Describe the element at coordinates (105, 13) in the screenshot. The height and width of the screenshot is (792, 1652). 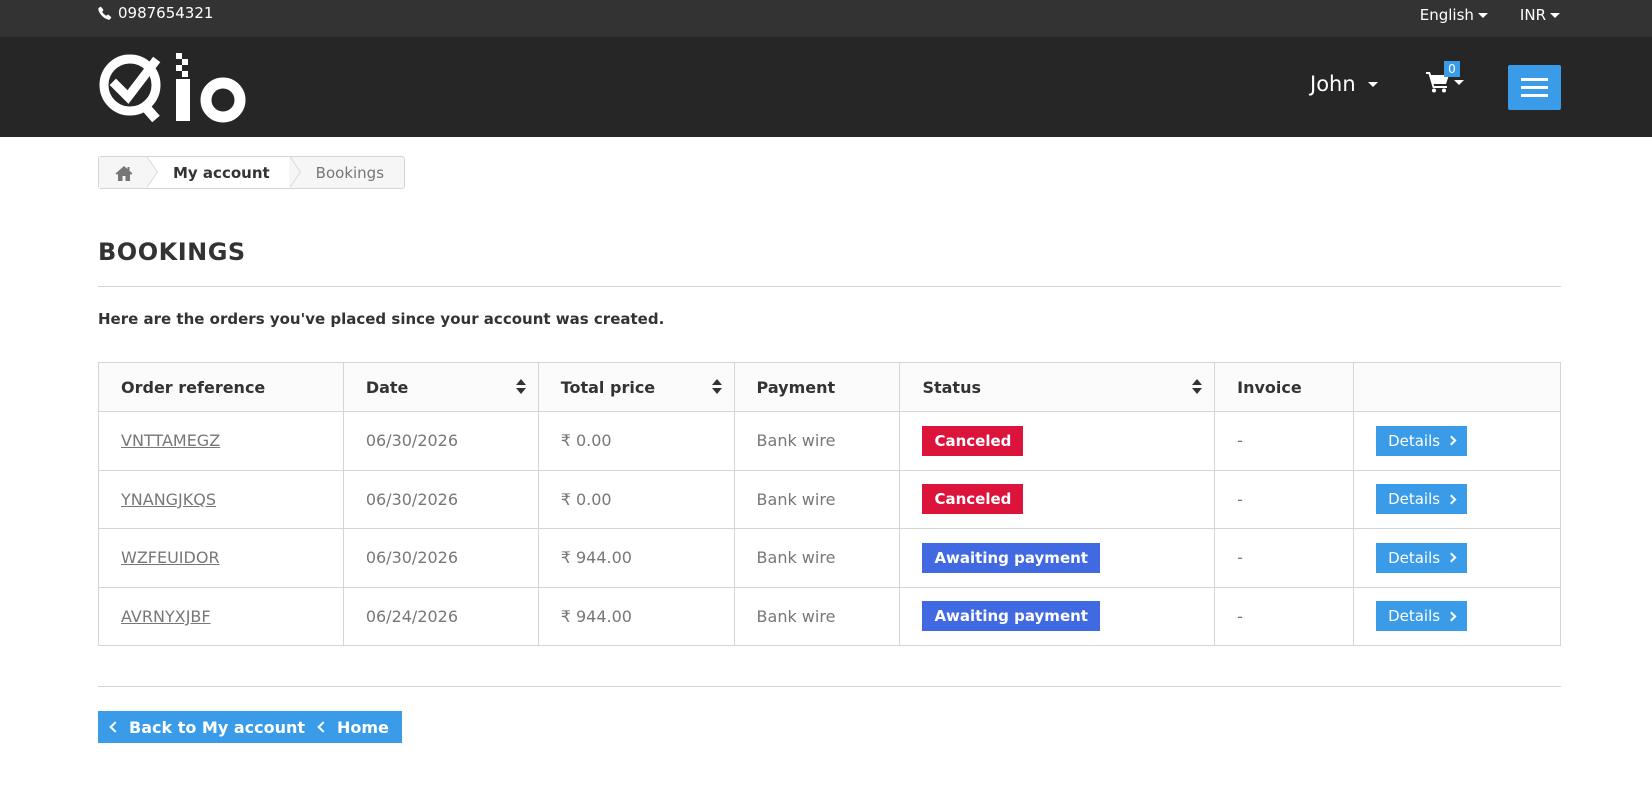
I see `phone-icon` at that location.